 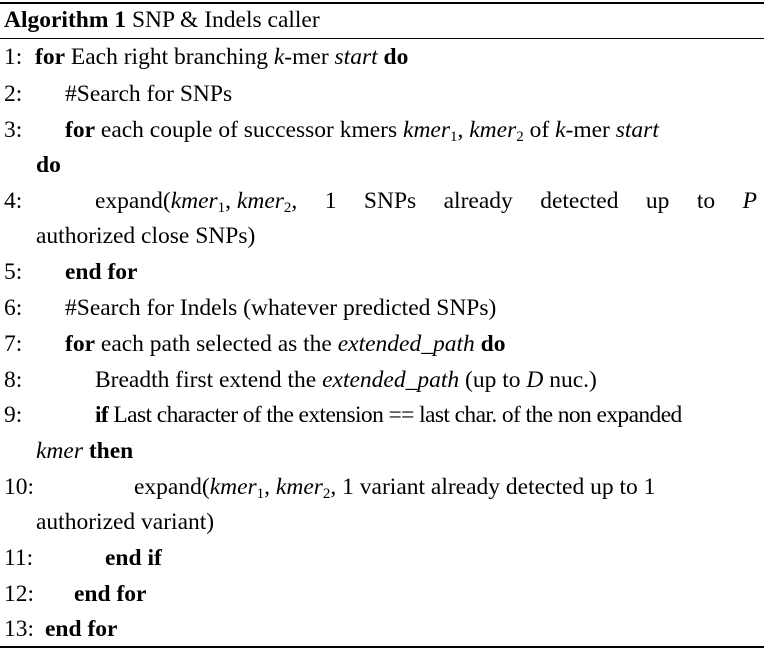 What do you see at coordinates (478, 201) in the screenshot?
I see `line-word: already` at bounding box center [478, 201].